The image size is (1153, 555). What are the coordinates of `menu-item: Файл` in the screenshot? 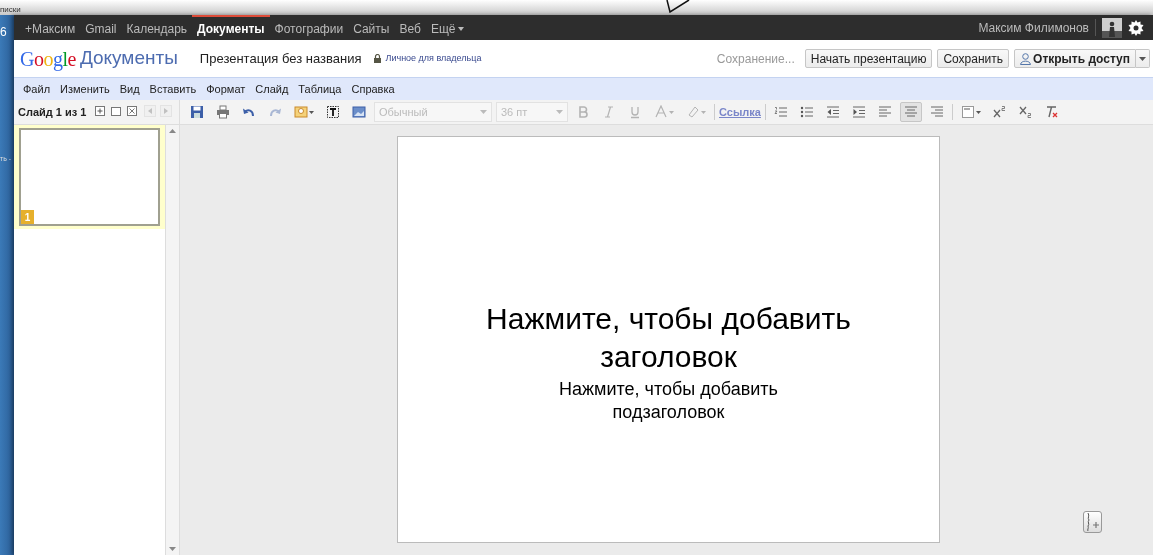 It's located at (37, 89).